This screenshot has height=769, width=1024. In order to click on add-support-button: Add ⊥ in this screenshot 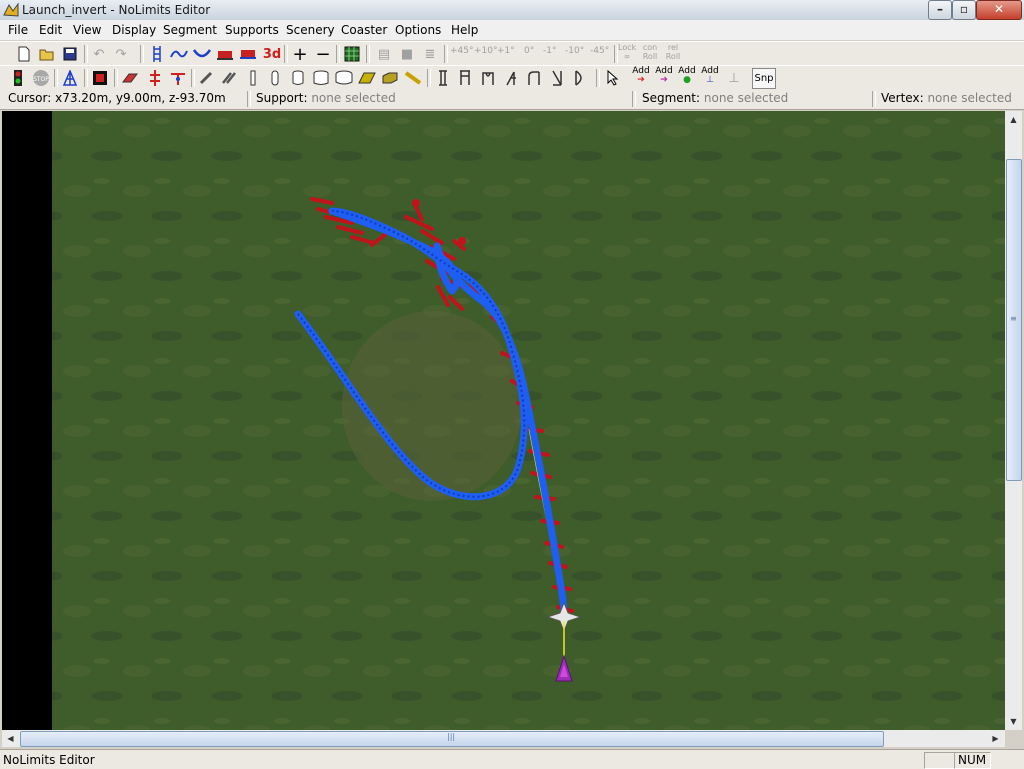, I will do `click(710, 78)`.